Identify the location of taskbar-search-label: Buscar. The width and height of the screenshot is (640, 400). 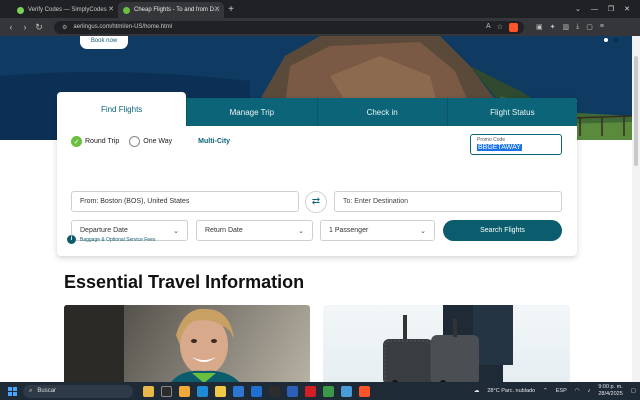
(47, 391).